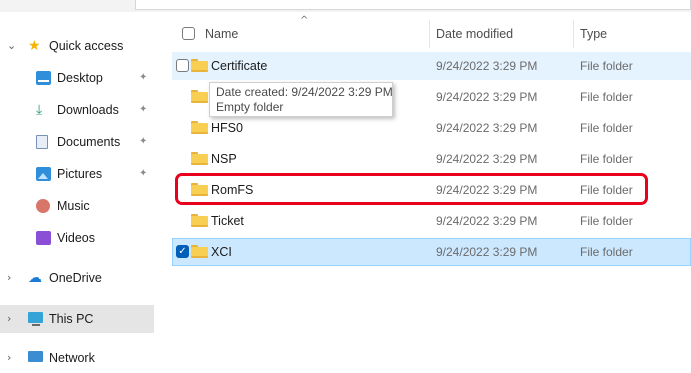  What do you see at coordinates (72, 358) in the screenshot?
I see `nav-label: Network` at bounding box center [72, 358].